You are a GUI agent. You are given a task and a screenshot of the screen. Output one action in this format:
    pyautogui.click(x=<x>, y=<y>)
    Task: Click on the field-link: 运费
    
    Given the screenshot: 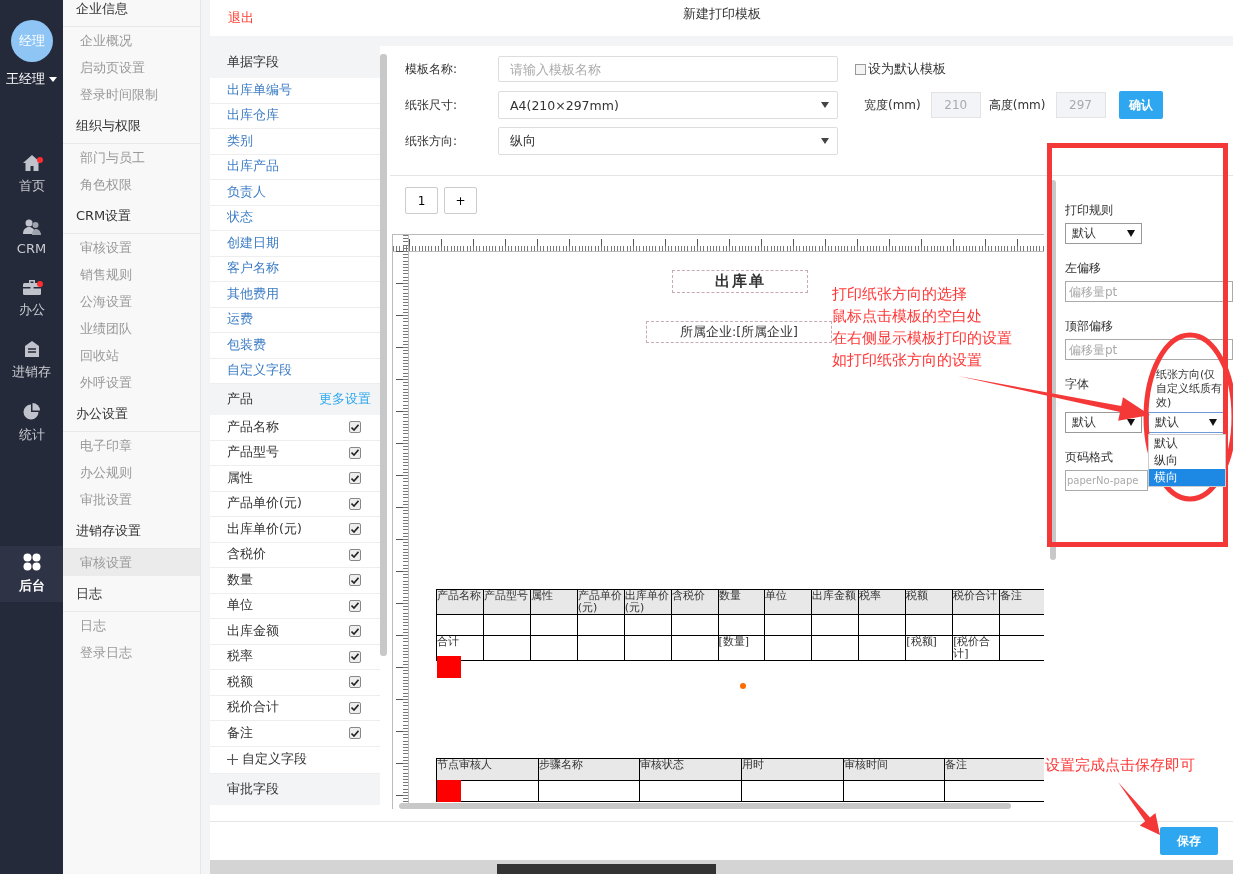 What is the action you would take?
    pyautogui.click(x=240, y=320)
    